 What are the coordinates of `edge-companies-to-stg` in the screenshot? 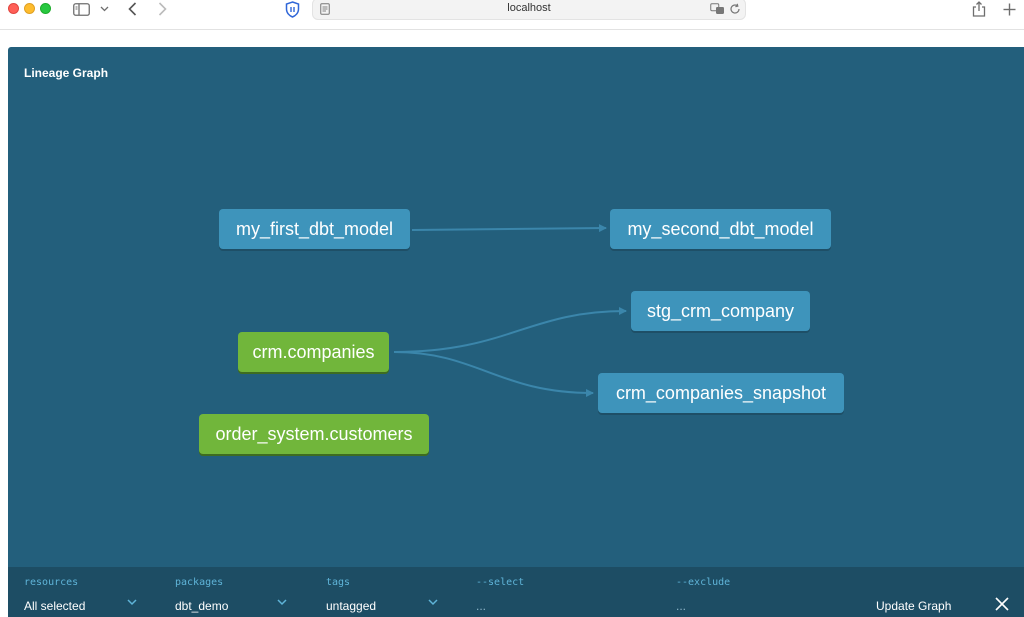 It's located at (510, 330).